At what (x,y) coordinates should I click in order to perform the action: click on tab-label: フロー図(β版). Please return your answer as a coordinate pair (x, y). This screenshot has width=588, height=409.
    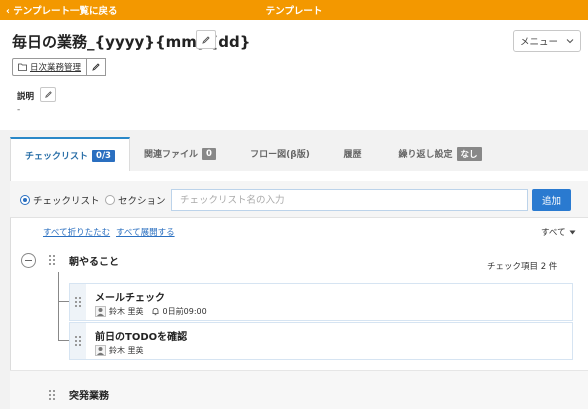
    Looking at the image, I should click on (280, 155).